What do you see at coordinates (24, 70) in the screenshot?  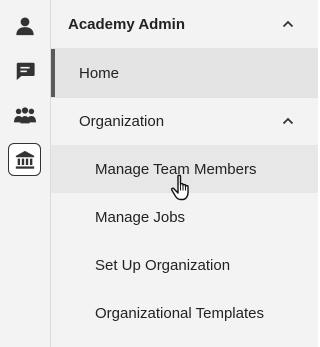 I see `chat-icon` at bounding box center [24, 70].